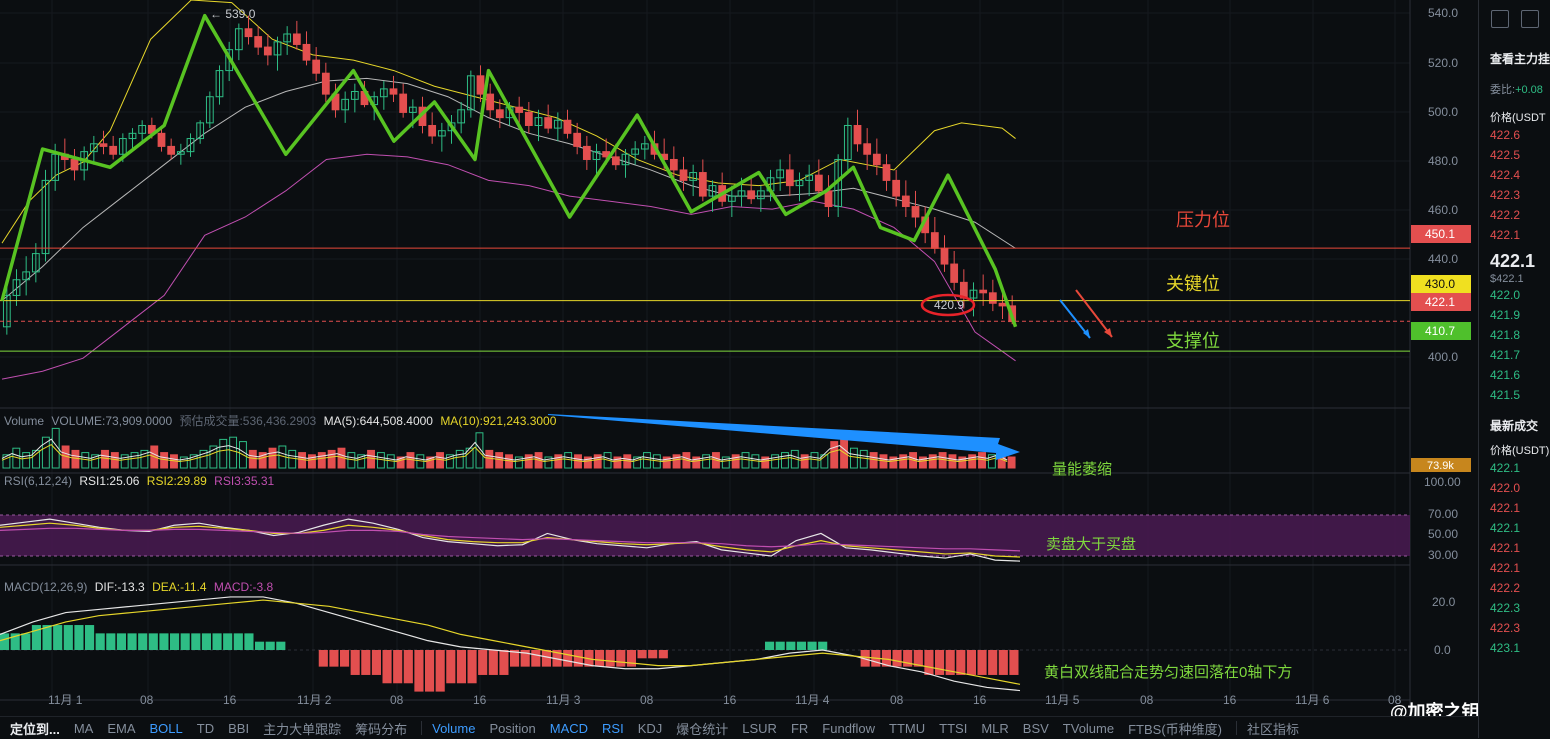 The width and height of the screenshot is (1550, 739). What do you see at coordinates (1443, 112) in the screenshot?
I see `price-tick: 500.0` at bounding box center [1443, 112].